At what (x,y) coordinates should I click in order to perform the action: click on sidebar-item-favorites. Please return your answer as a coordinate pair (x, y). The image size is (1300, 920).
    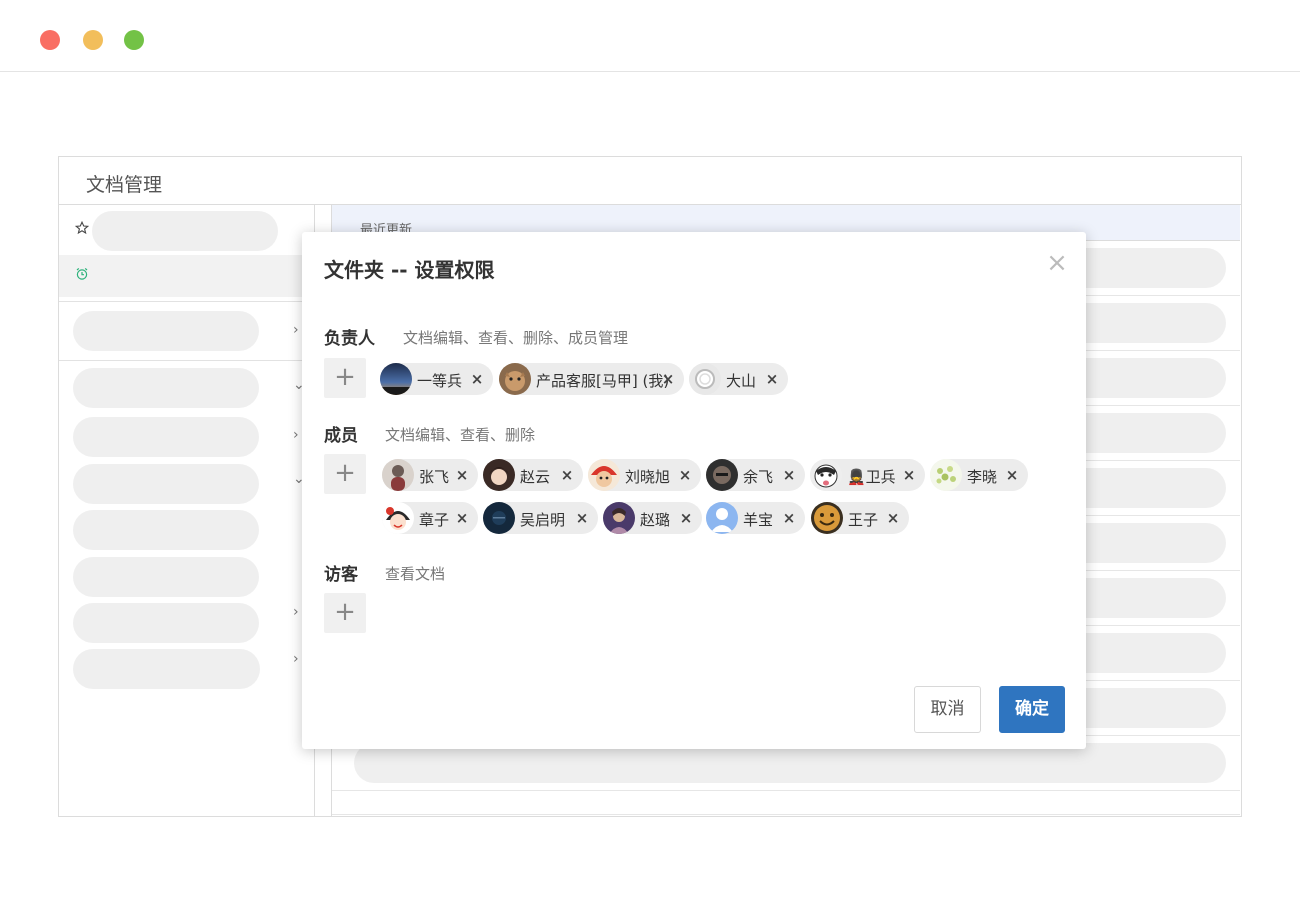
    Looking at the image, I should click on (187, 230).